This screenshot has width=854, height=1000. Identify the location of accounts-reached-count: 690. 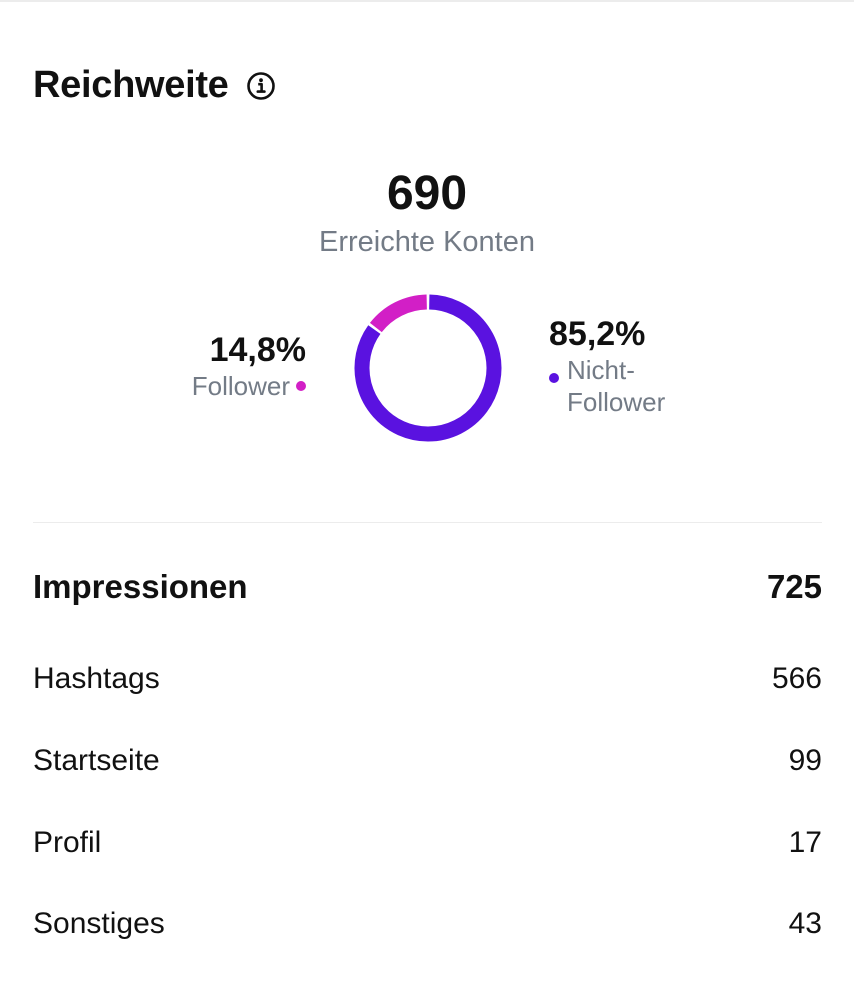
(427, 193).